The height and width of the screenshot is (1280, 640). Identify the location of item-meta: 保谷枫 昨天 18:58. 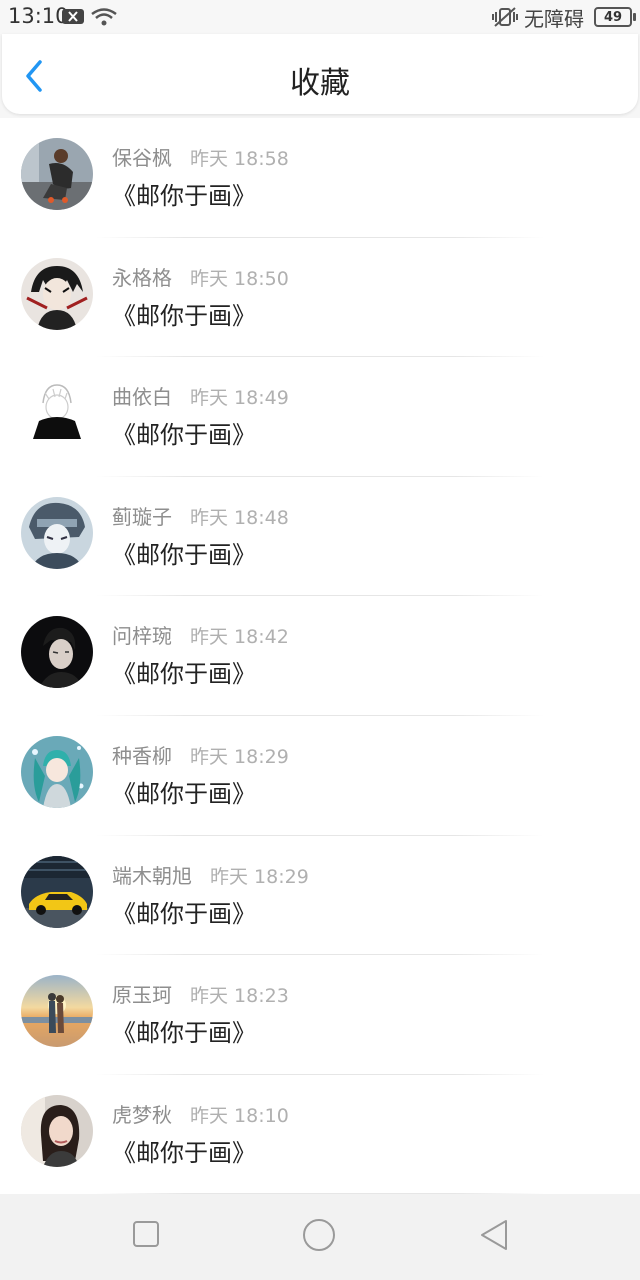
(200, 156).